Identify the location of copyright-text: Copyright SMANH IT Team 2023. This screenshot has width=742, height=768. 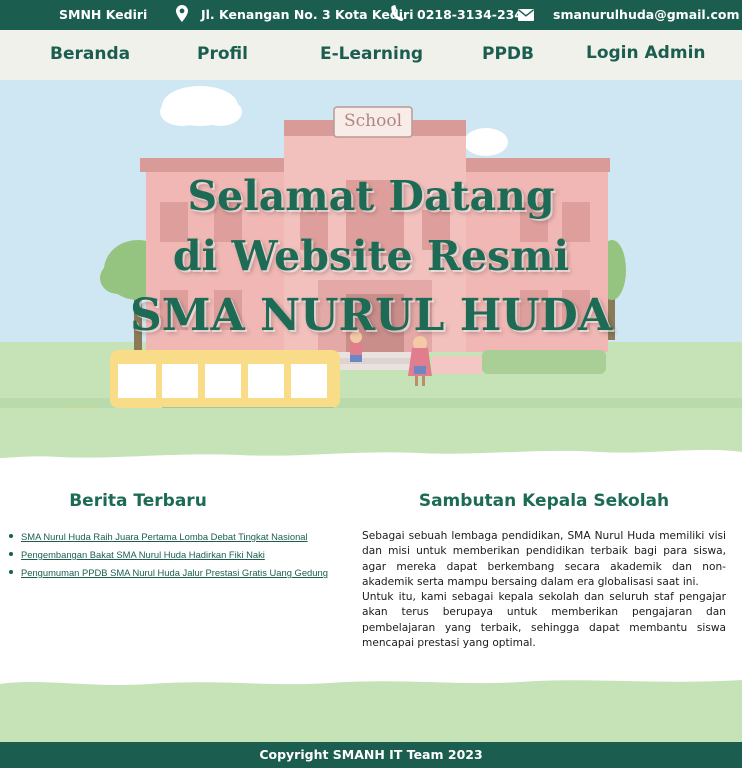
(371, 754).